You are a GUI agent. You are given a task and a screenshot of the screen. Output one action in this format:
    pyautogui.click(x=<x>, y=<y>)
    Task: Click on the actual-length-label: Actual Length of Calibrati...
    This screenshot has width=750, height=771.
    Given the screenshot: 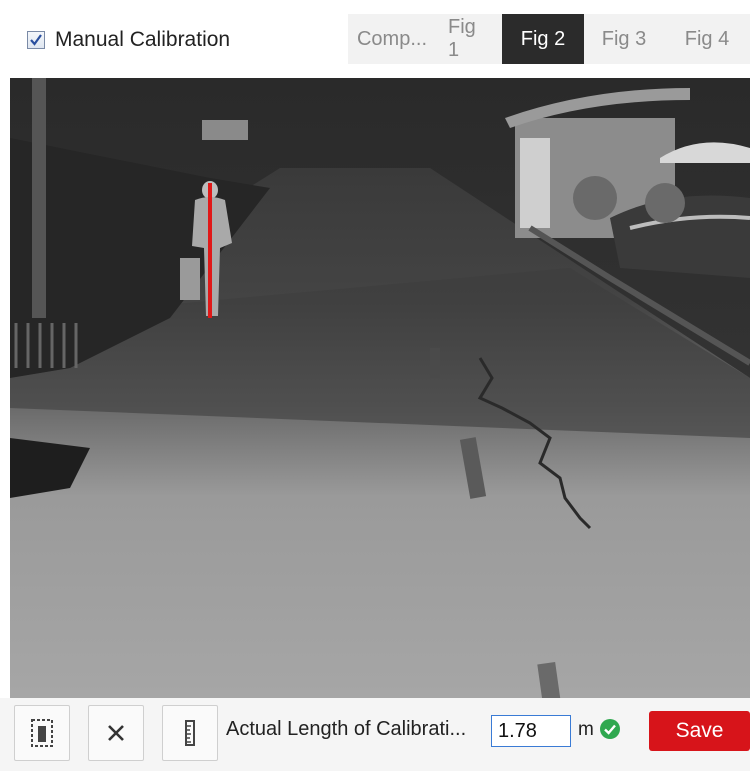 What is the action you would take?
    pyautogui.click(x=346, y=729)
    